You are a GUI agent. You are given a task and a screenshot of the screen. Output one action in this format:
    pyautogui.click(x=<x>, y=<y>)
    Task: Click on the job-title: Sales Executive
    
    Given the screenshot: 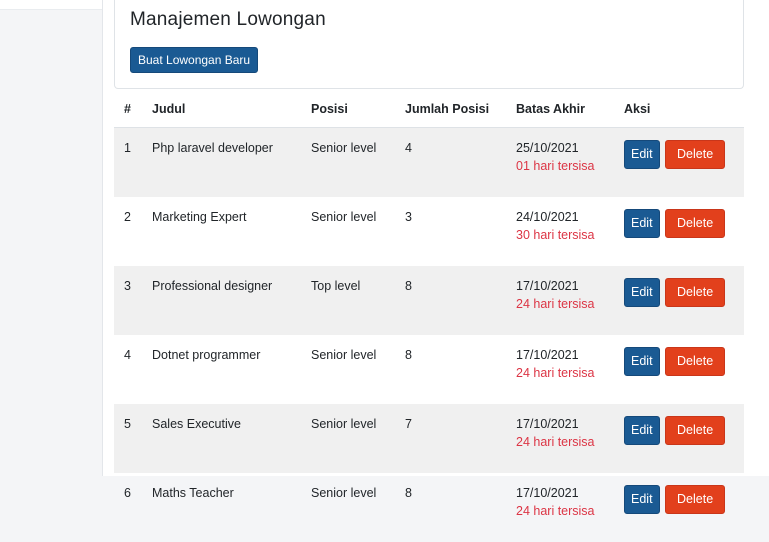 What is the action you would take?
    pyautogui.click(x=231, y=438)
    